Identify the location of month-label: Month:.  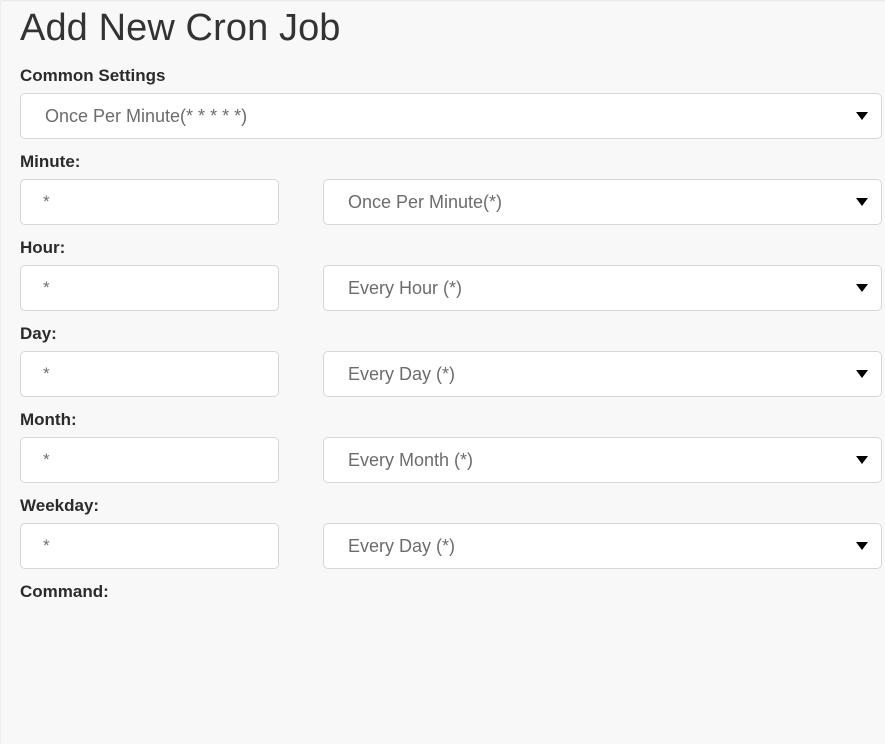
(48, 419).